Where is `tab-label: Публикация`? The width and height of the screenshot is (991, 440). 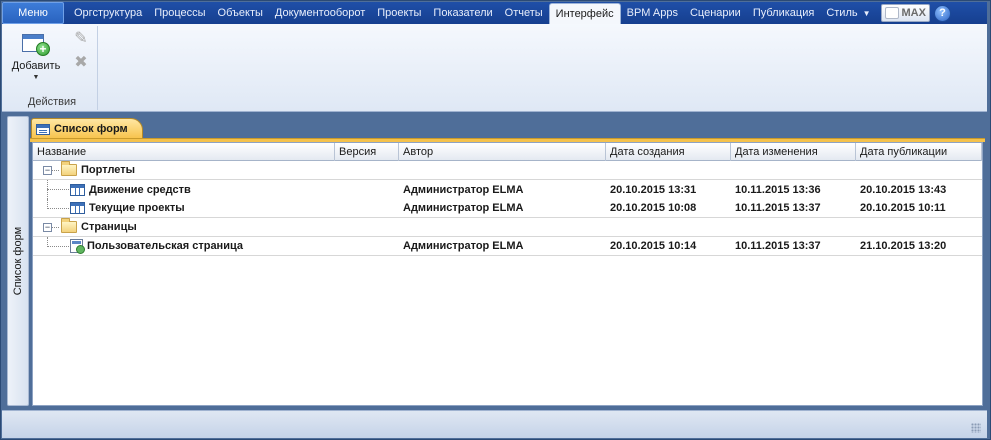
tab-label: Публикация is located at coordinates (783, 13).